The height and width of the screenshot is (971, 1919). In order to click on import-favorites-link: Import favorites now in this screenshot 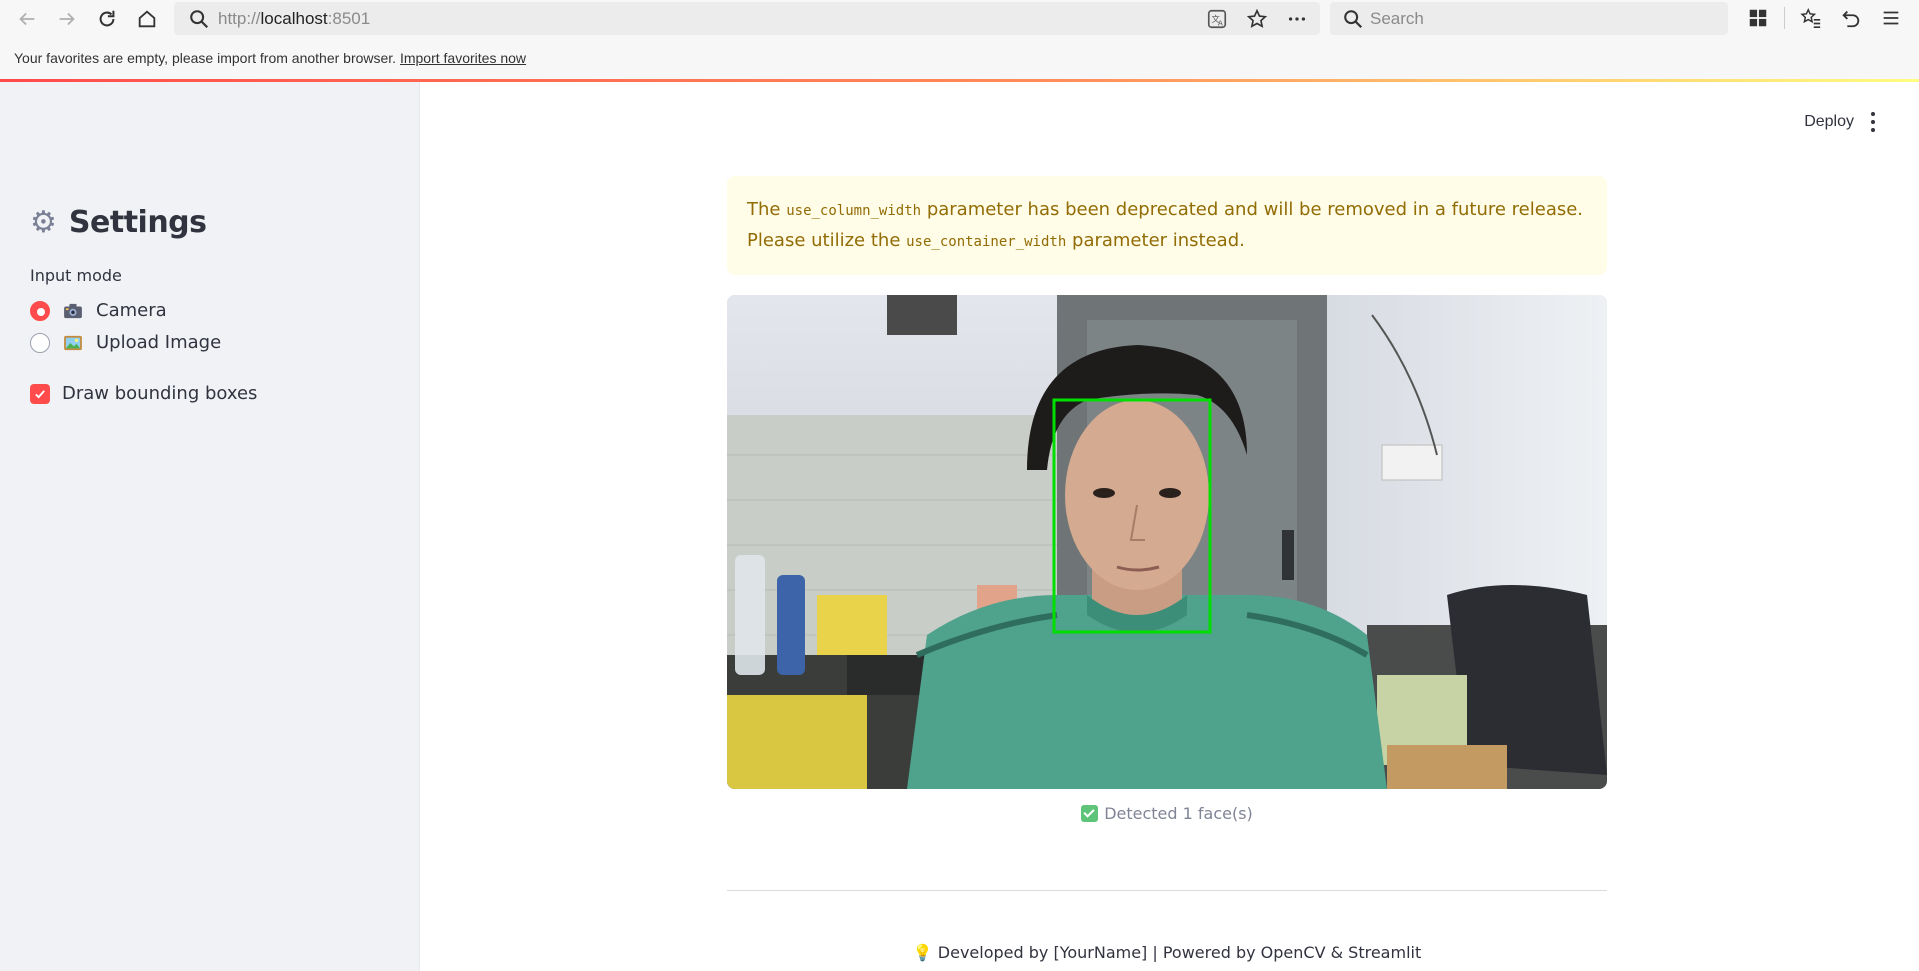, I will do `click(463, 58)`.